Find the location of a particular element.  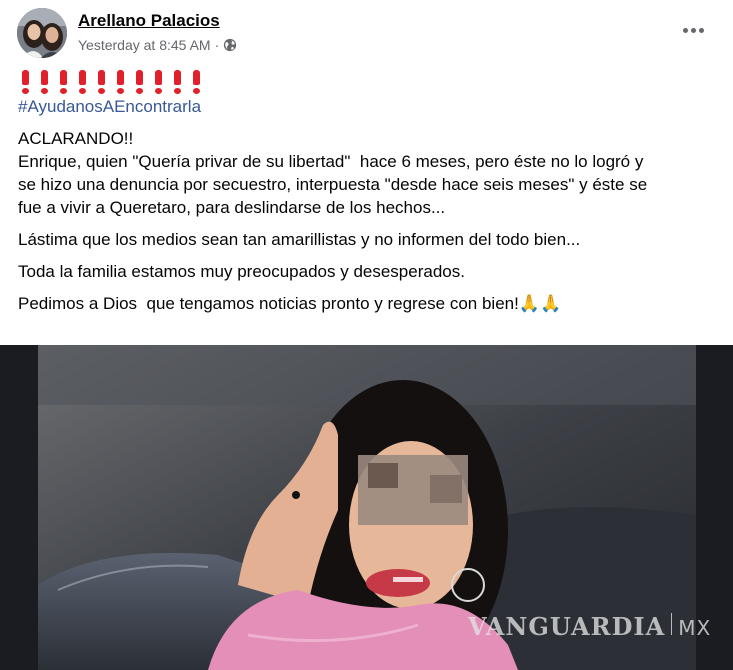

post-header: Arellano Palacios Yesterday at 8:45 AM · is located at coordinates (367, 34).